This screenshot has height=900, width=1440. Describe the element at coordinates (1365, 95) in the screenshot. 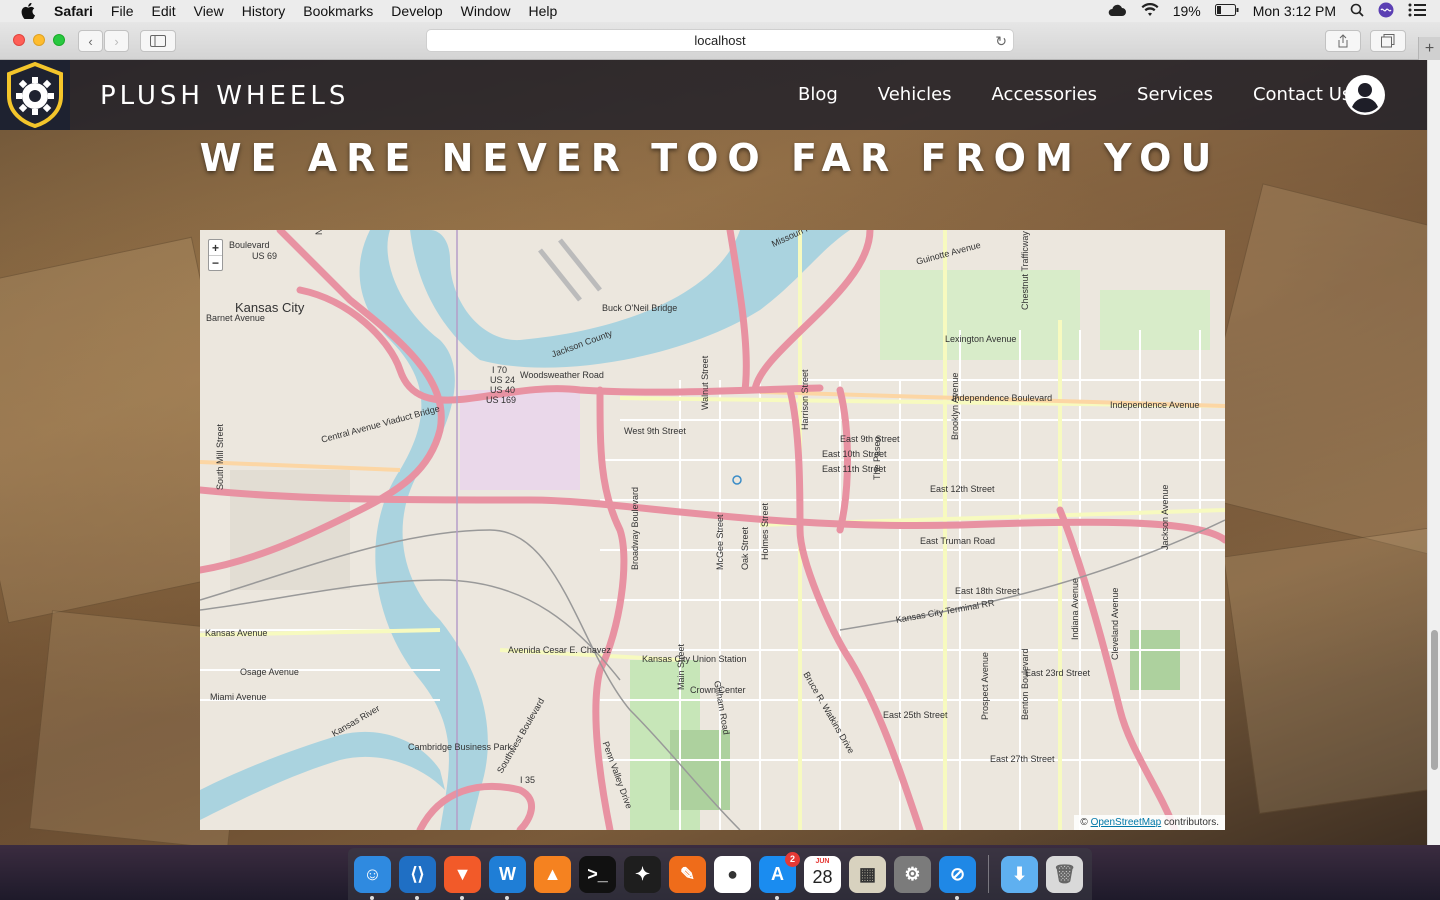

I see `user-account-icon` at that location.